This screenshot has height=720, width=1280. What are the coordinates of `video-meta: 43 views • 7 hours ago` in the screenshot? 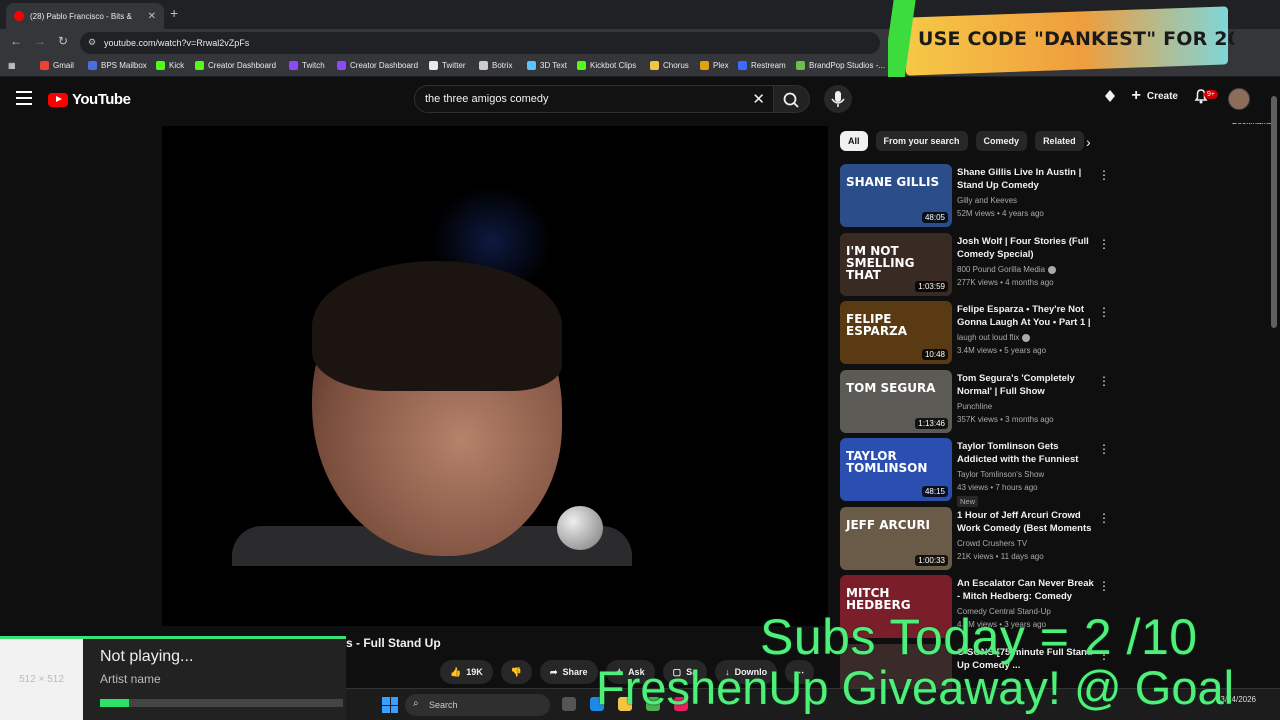 It's located at (997, 487).